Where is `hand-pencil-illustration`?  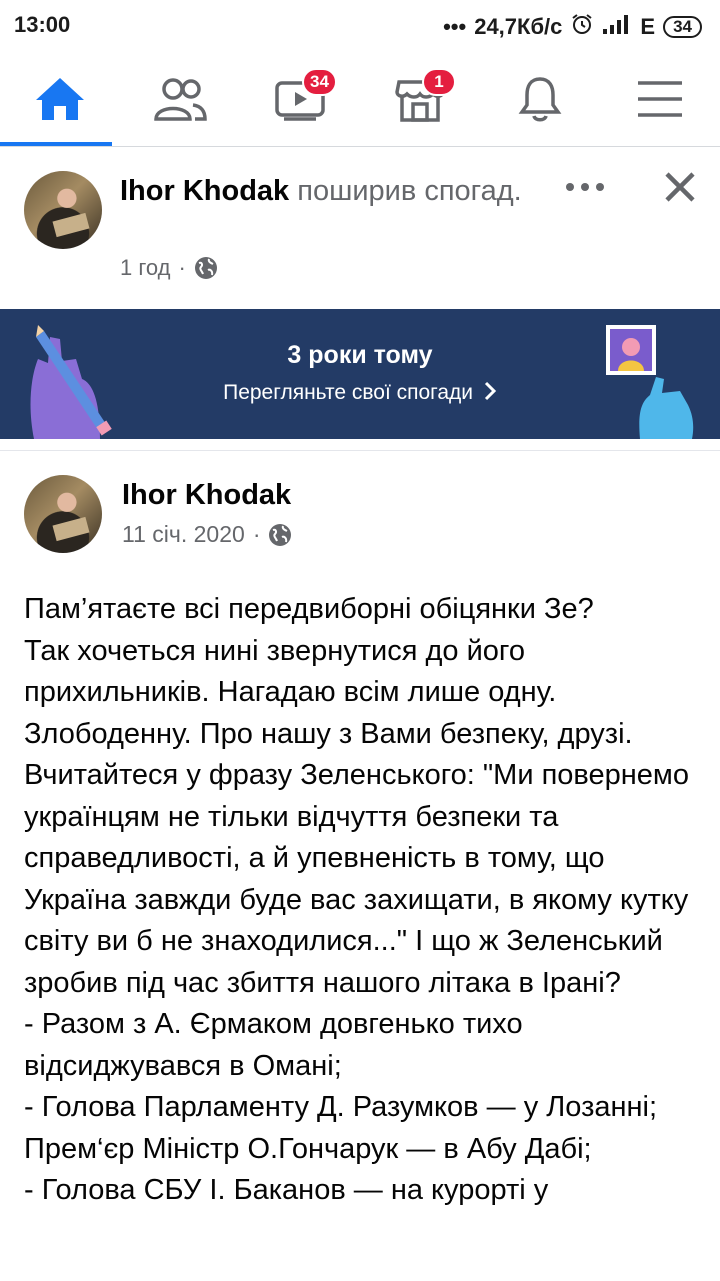 hand-pencil-illustration is located at coordinates (71, 382).